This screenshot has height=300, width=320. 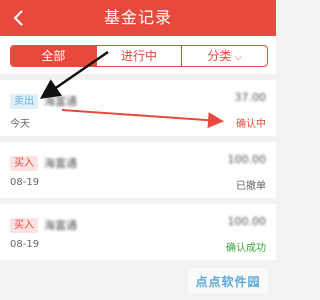 What do you see at coordinates (238, 57) in the screenshot?
I see `chevron-down-icon: ⌵` at bounding box center [238, 57].